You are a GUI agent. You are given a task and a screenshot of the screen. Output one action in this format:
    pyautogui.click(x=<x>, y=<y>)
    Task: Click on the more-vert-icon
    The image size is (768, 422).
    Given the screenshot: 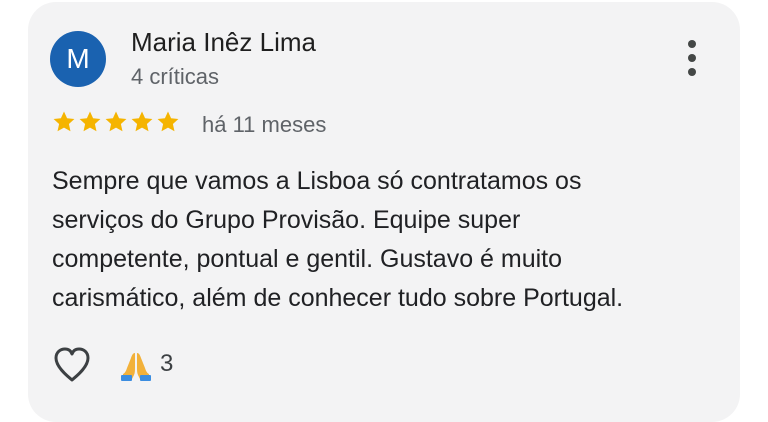 What is the action you would take?
    pyautogui.click(x=692, y=58)
    